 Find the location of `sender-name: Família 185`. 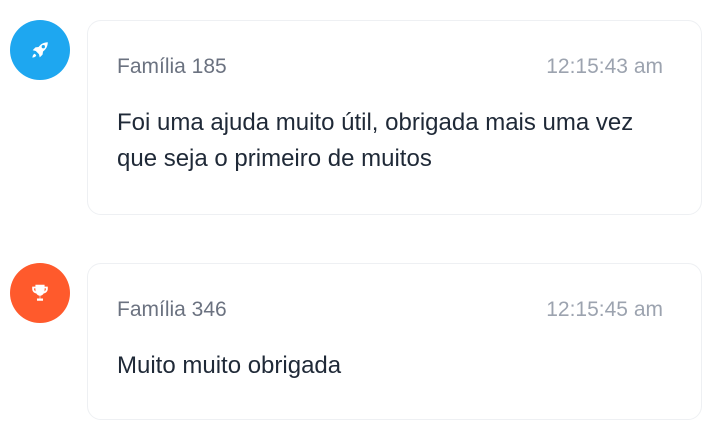

sender-name: Família 185 is located at coordinates (172, 66).